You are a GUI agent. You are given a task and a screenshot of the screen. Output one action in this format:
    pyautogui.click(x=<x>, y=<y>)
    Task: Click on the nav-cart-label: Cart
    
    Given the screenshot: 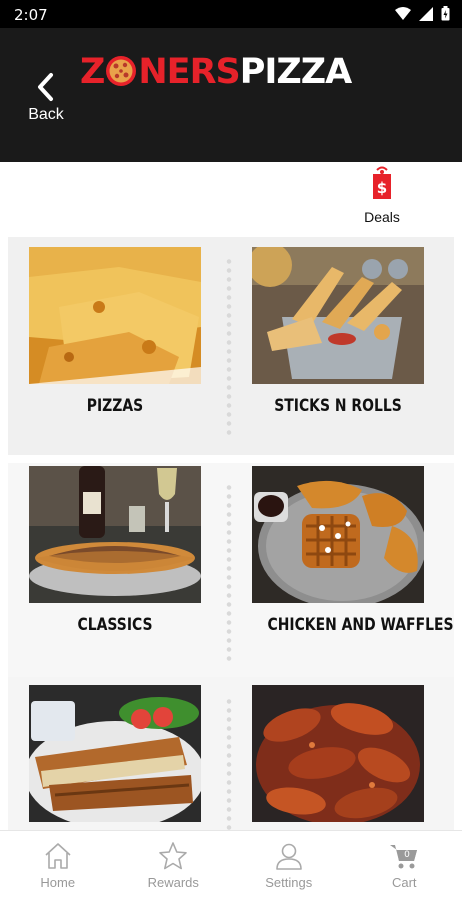 What is the action you would take?
    pyautogui.click(x=404, y=882)
    